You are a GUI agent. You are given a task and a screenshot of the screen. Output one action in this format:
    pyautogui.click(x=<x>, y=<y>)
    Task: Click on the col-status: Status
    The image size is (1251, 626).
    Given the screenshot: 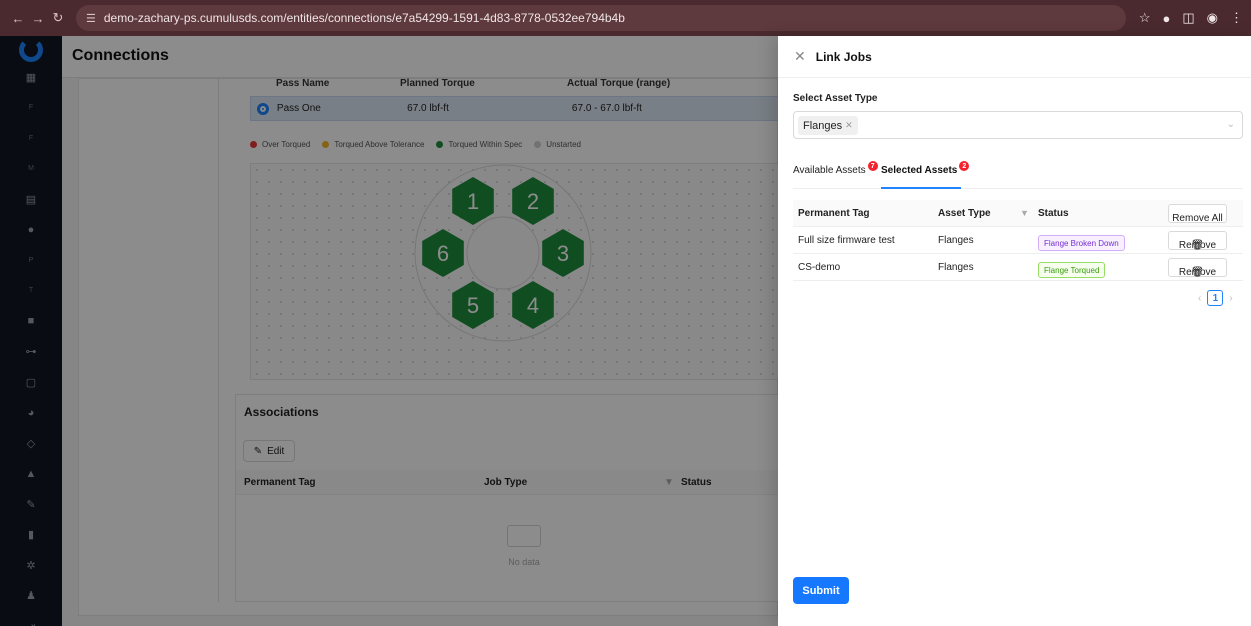 What is the action you would take?
    pyautogui.click(x=1053, y=213)
    